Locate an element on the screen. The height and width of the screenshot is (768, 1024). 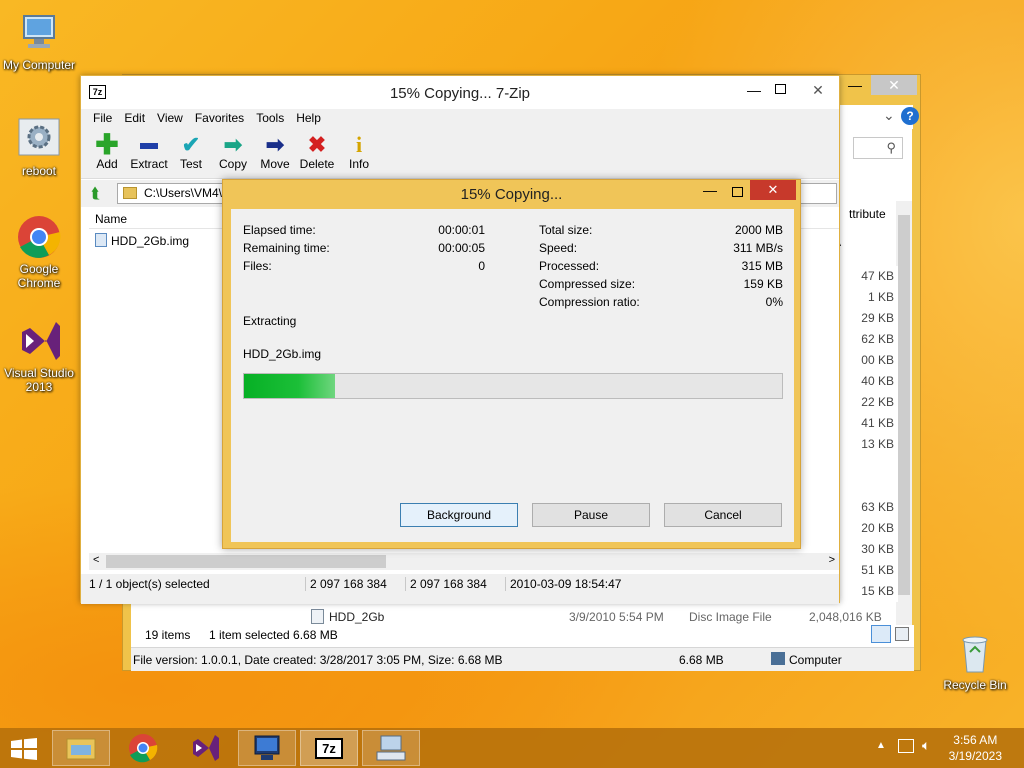
explorer-minimize-button: — is located at coordinates (855, 85).